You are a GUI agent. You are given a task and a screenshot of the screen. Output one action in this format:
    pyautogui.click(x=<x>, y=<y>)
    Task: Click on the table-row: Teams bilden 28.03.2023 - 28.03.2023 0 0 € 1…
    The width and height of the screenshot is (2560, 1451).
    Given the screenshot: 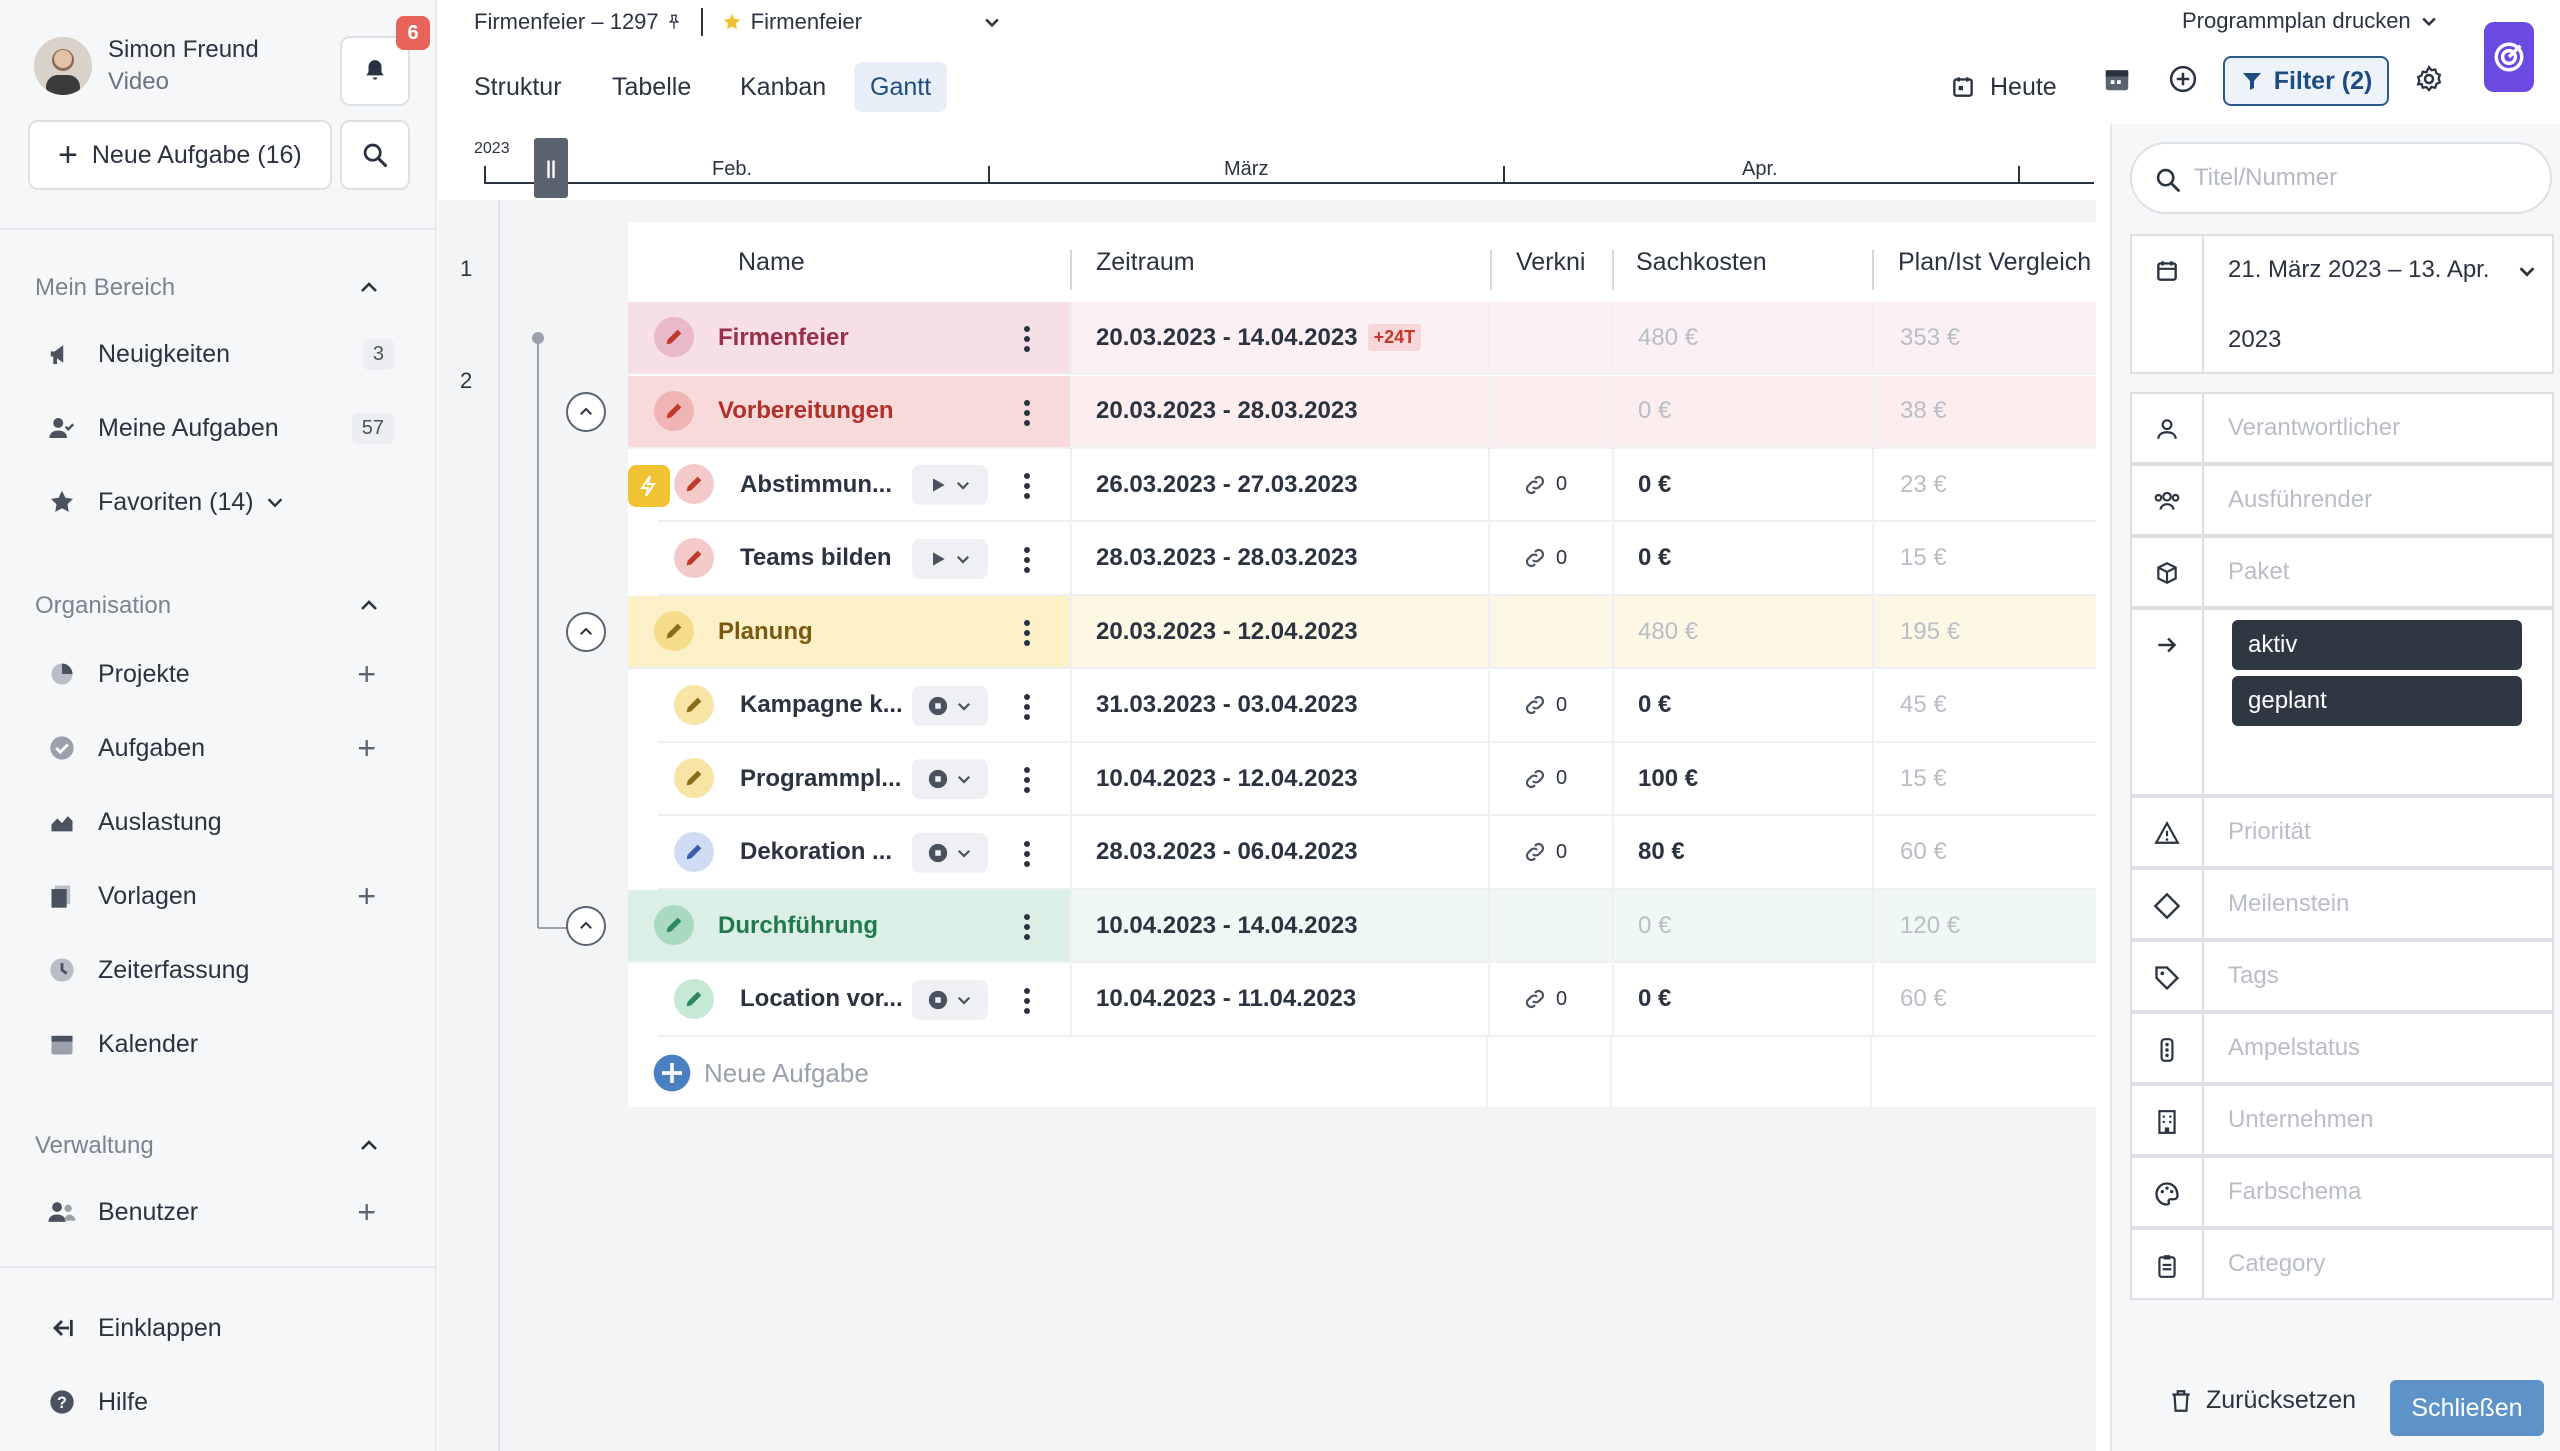 What is the action you would take?
    pyautogui.click(x=1377, y=559)
    